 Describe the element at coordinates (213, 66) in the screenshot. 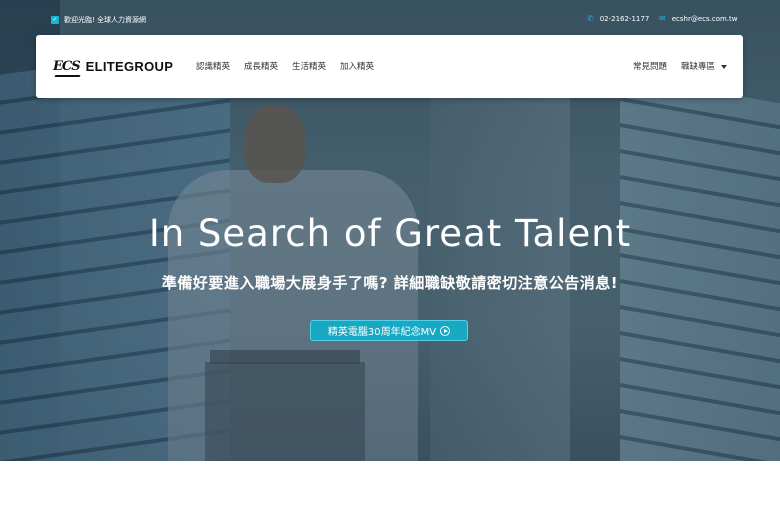

I see `nav-link-about: 認識精英` at that location.